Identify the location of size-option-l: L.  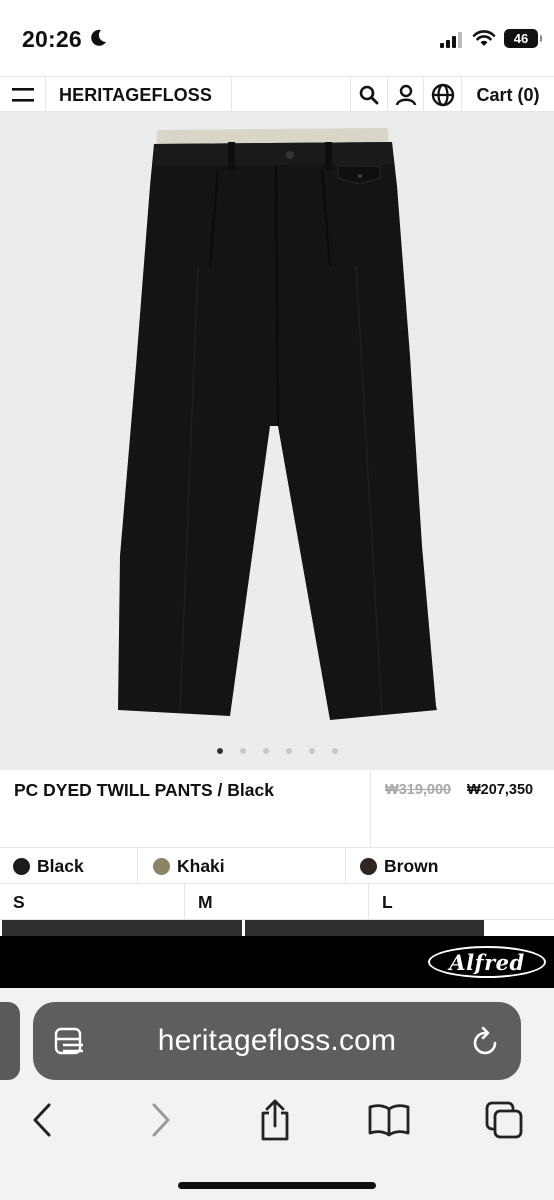
(461, 902).